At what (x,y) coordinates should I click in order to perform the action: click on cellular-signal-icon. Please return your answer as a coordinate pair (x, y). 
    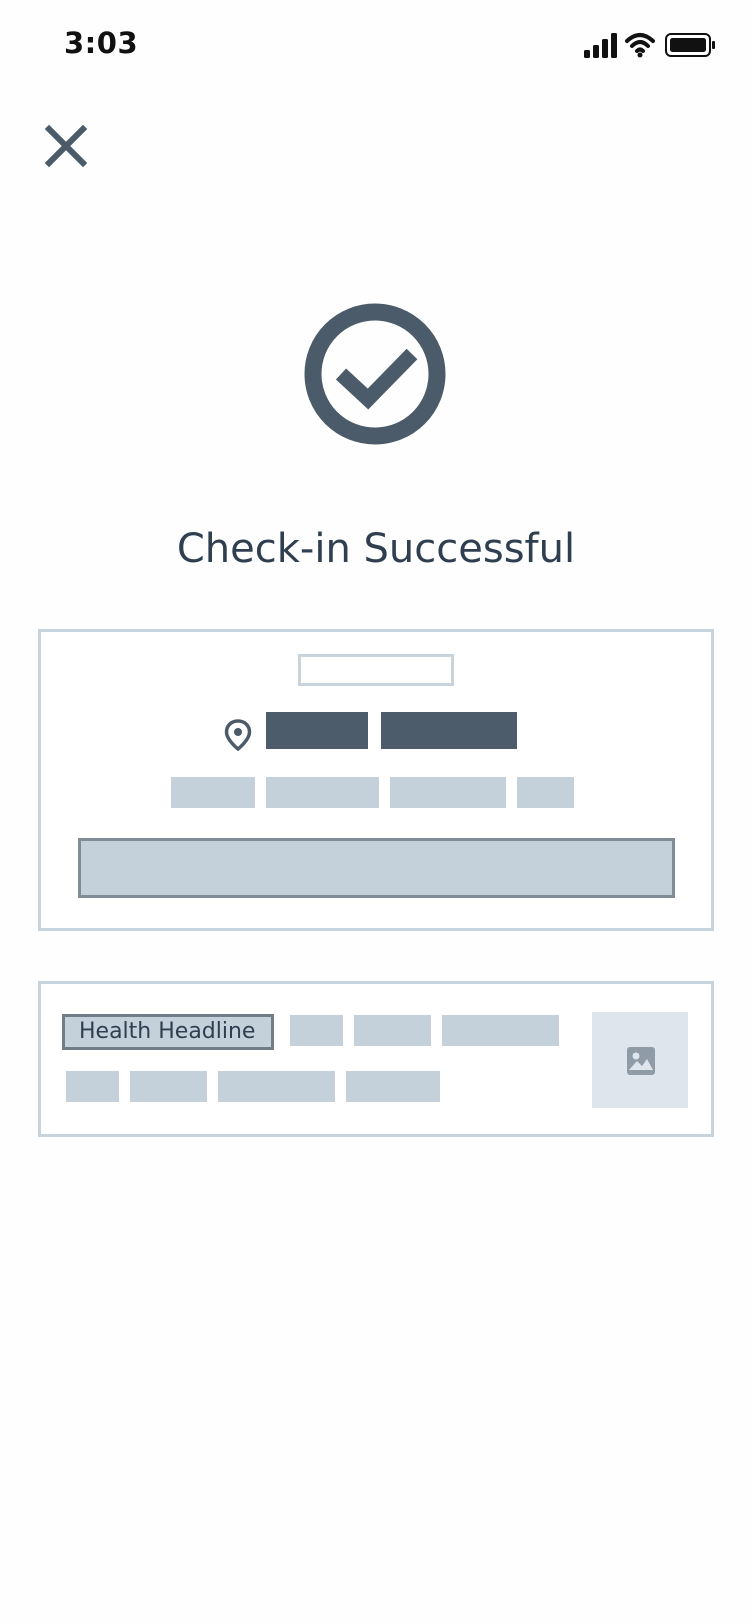
    Looking at the image, I should click on (600, 45).